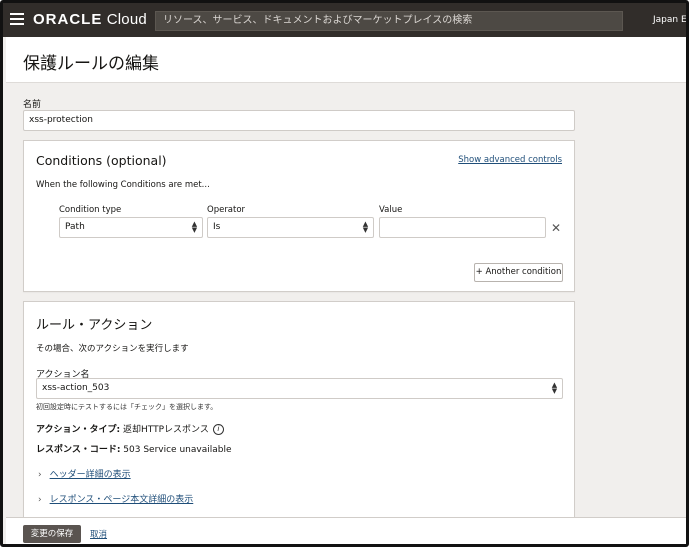  What do you see at coordinates (346, 60) in the screenshot?
I see `page-header: 保護ルールの編集` at bounding box center [346, 60].